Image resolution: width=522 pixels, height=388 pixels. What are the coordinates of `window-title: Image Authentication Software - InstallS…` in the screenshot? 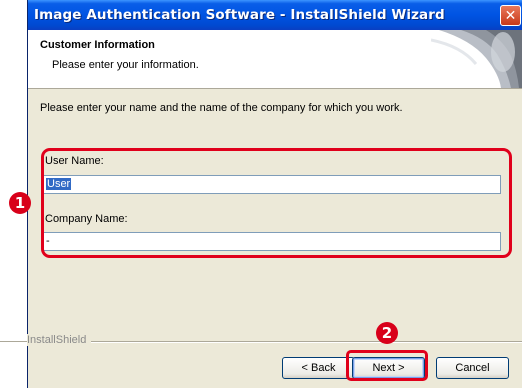 It's located at (239, 15).